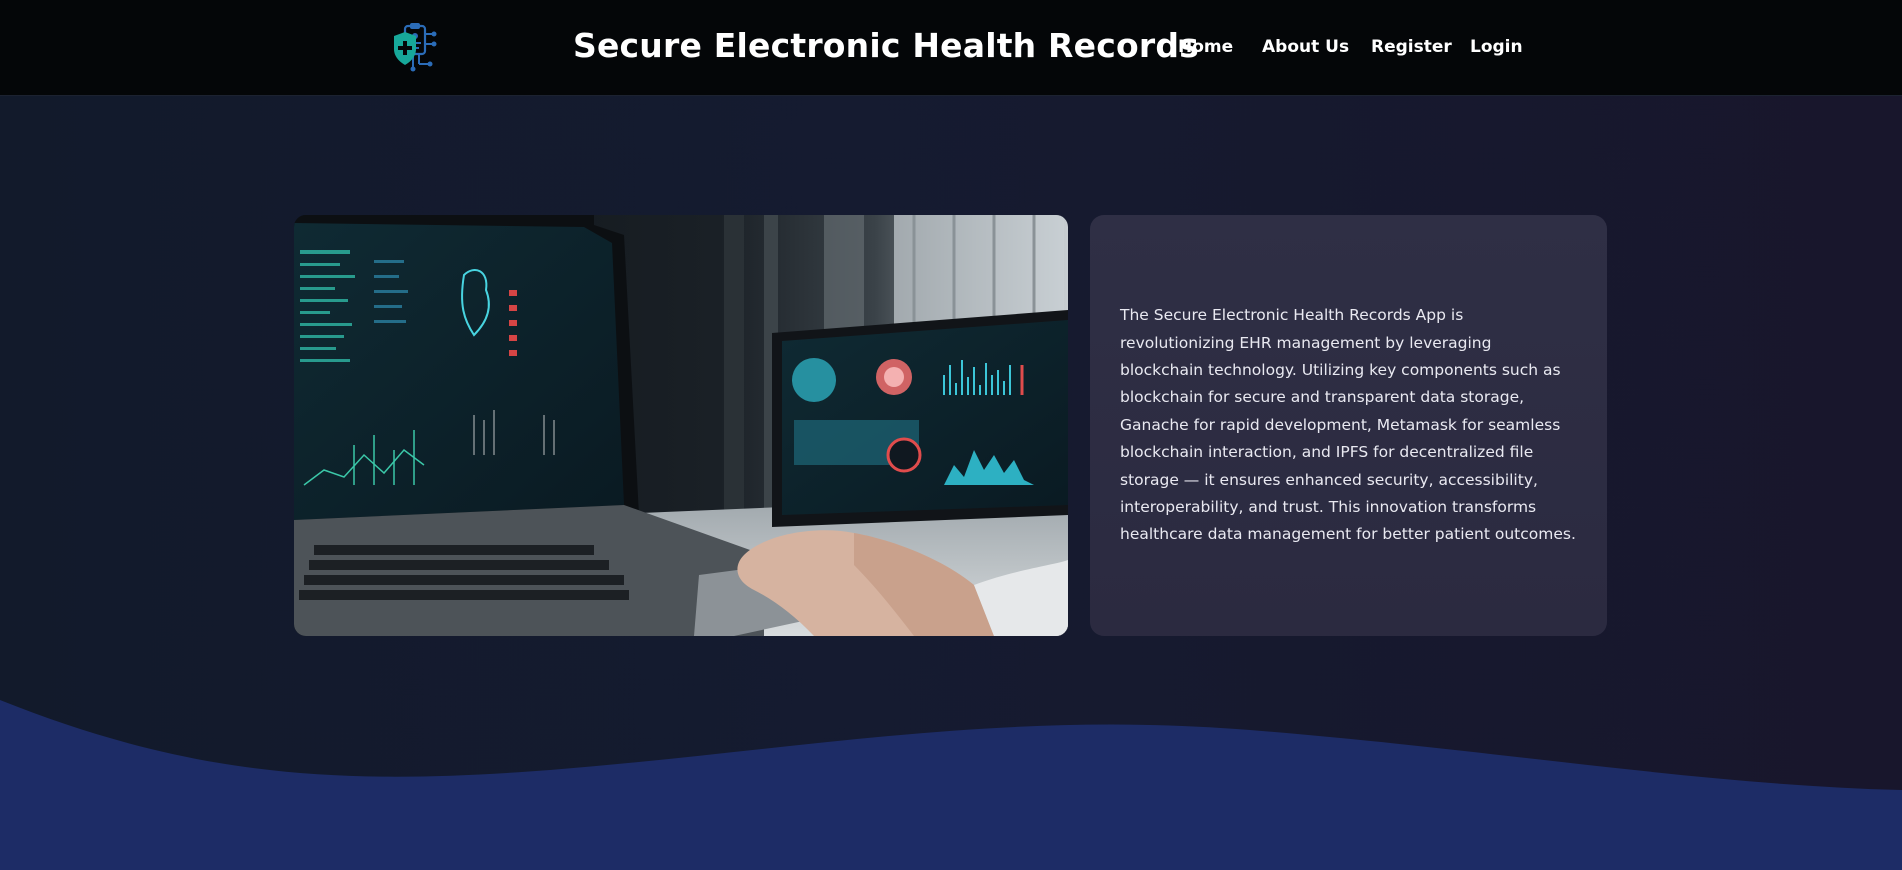  Describe the element at coordinates (411, 47) in the screenshot. I see `shield-medical-network-icon` at that location.